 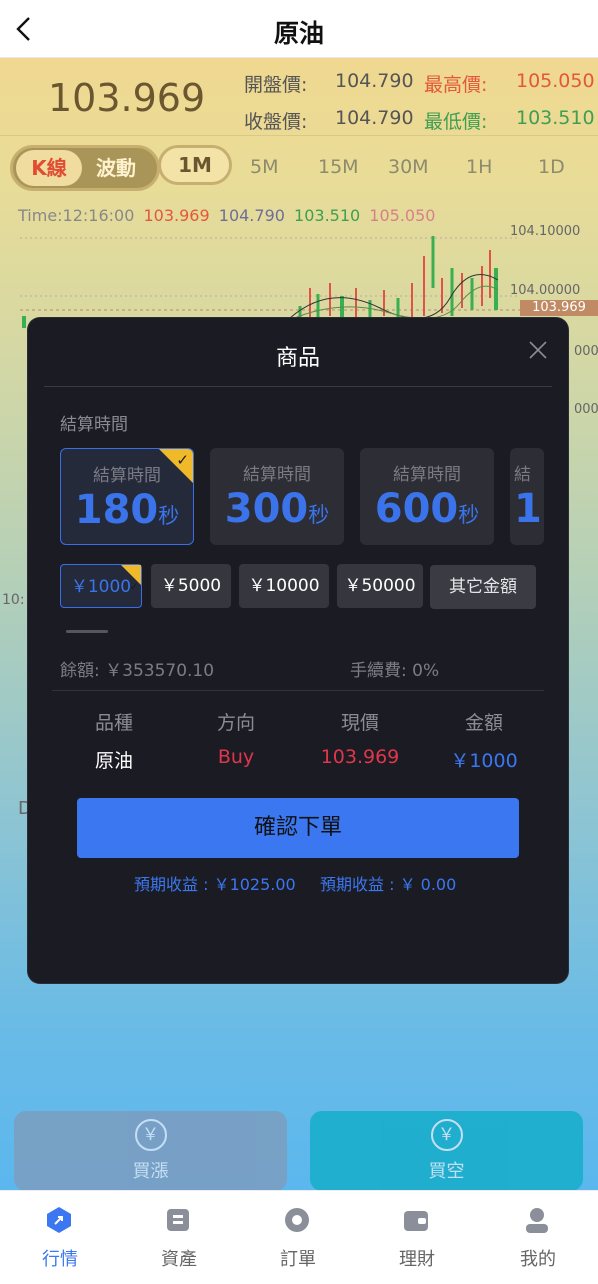 I want to click on duration-card-partial: 結 12, so click(x=527, y=496).